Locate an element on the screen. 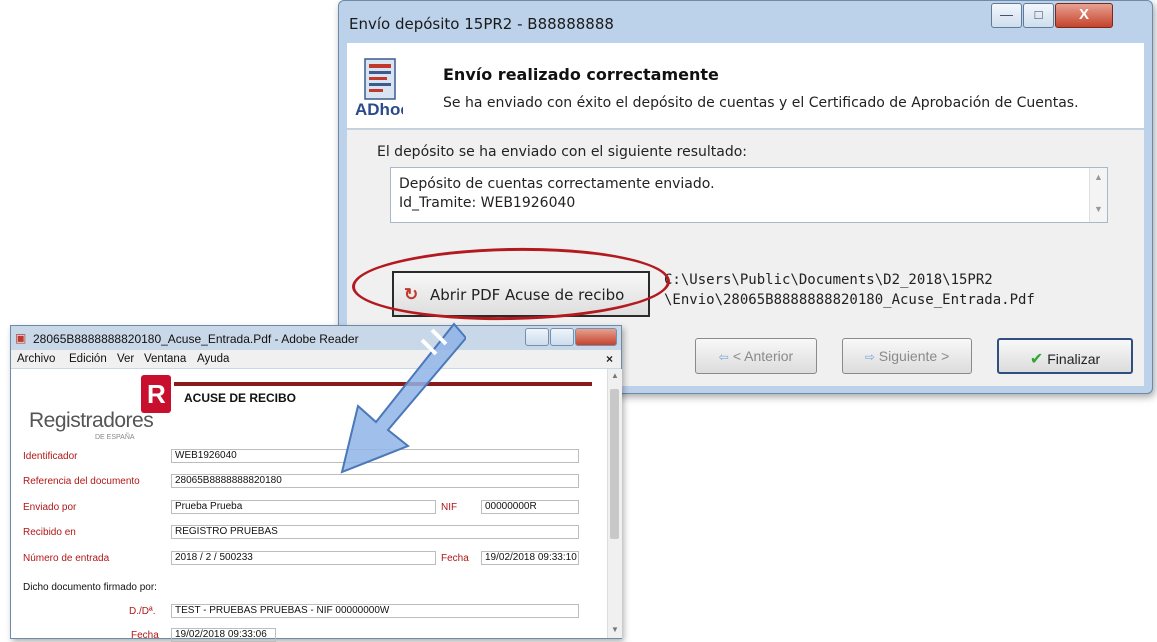  close-icon: X is located at coordinates (1083, 14).